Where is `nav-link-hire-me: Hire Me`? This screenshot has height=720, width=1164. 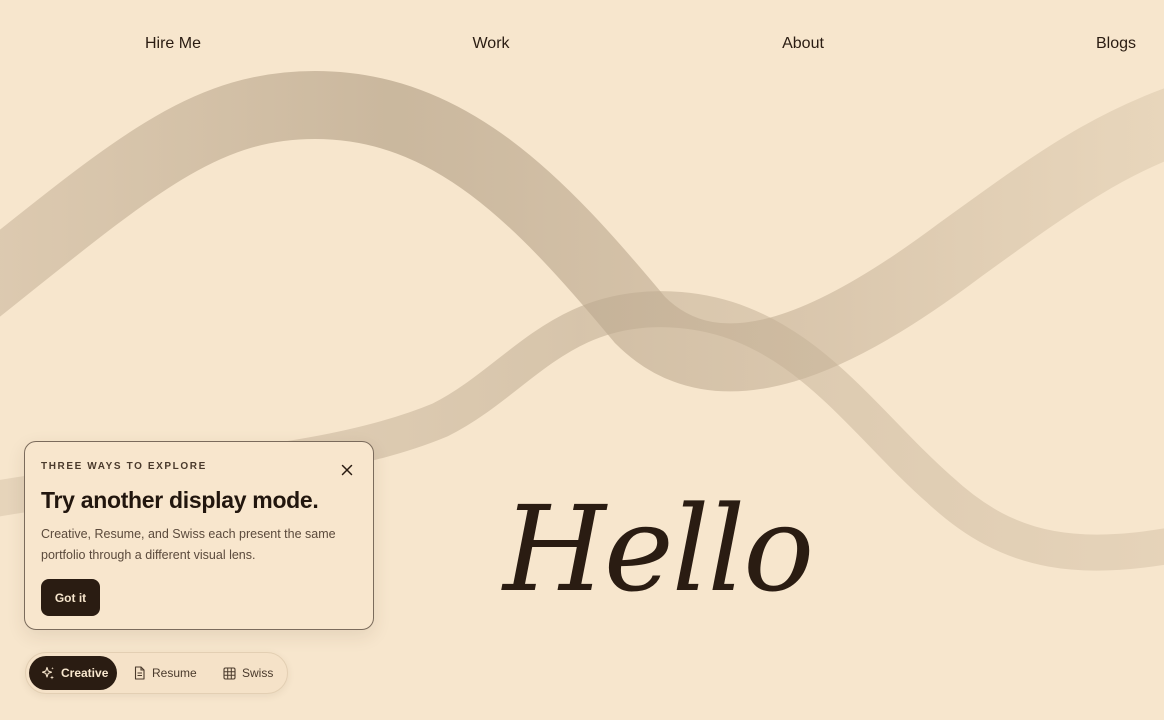
nav-link-hire-me: Hire Me is located at coordinates (173, 44).